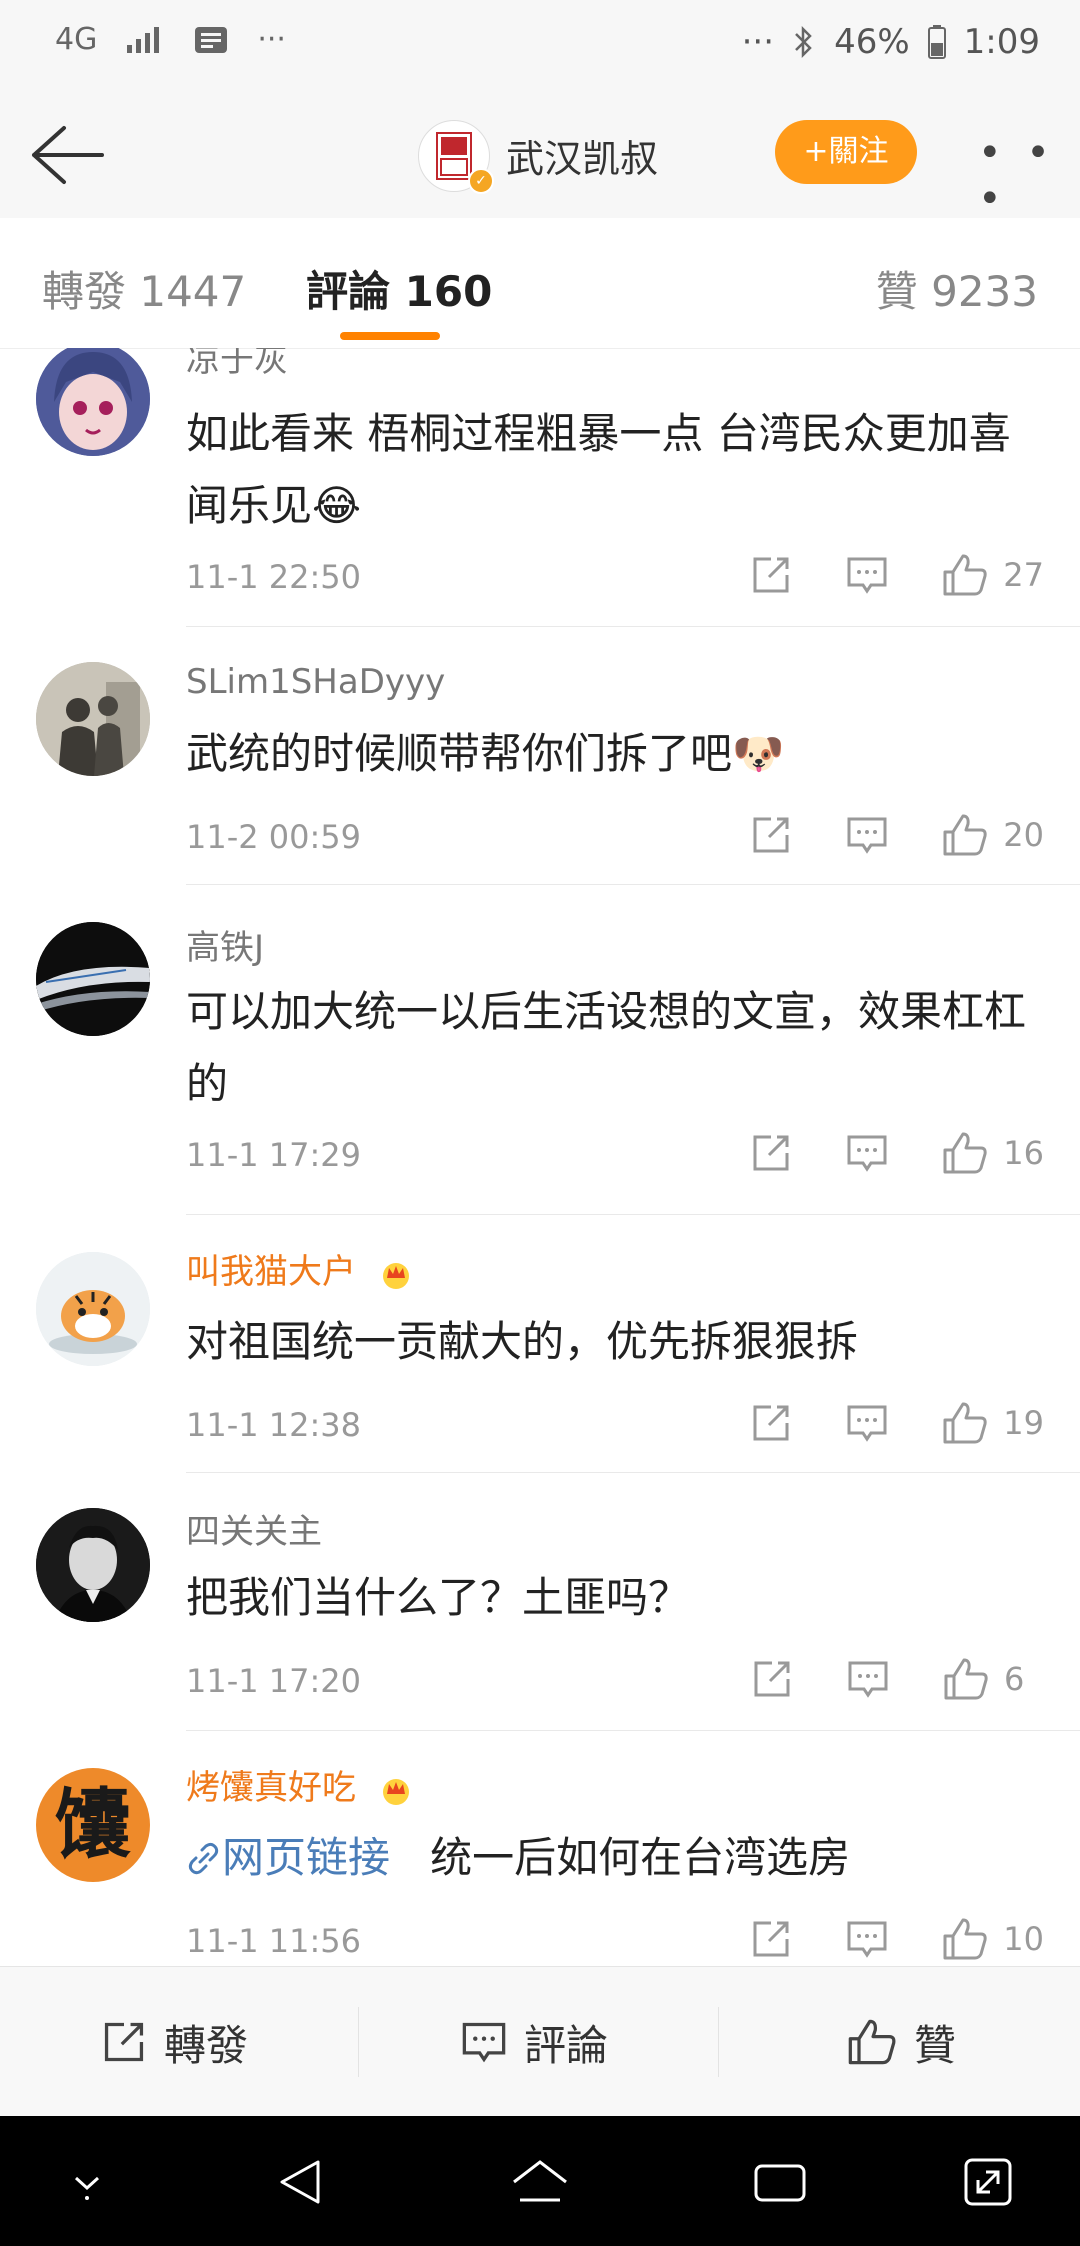  What do you see at coordinates (1023, 835) in the screenshot?
I see `like-count: 20` at bounding box center [1023, 835].